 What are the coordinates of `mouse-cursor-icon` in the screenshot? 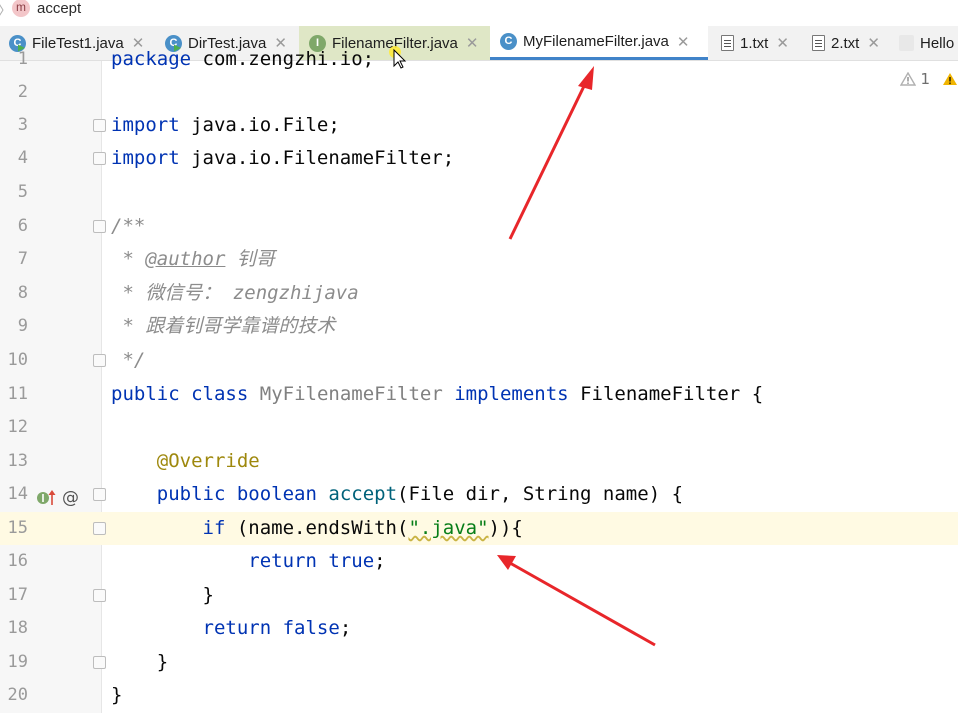 It's located at (398, 57).